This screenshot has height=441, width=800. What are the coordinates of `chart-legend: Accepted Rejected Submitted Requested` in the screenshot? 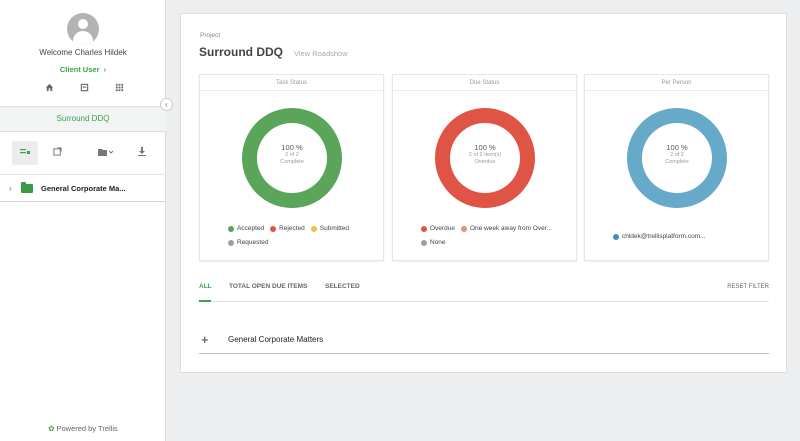 It's located at (303, 239).